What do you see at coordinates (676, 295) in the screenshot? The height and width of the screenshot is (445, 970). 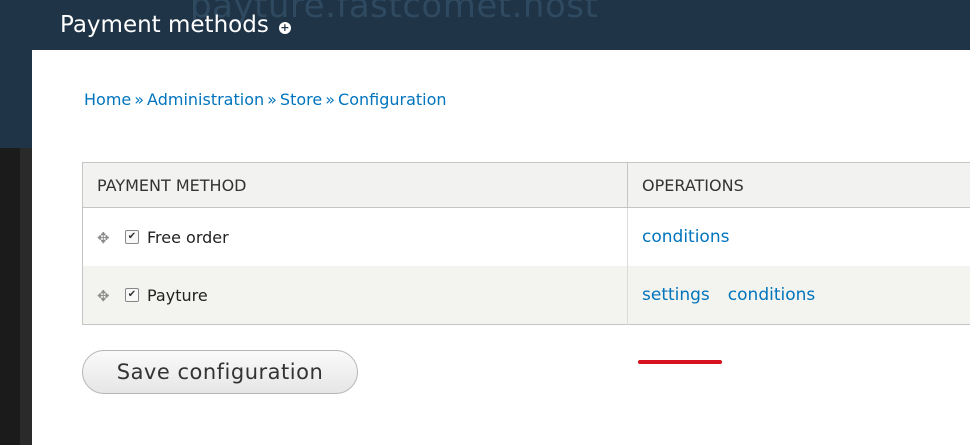 I see `settings-link: settings` at bounding box center [676, 295].